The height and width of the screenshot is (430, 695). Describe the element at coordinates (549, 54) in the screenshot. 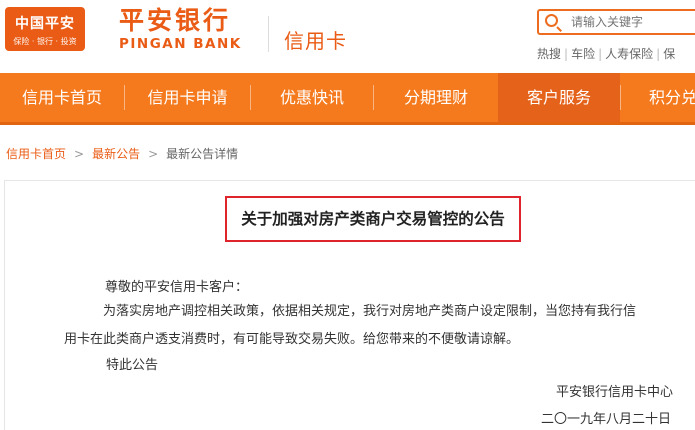

I see `hot-label: 热搜` at that location.